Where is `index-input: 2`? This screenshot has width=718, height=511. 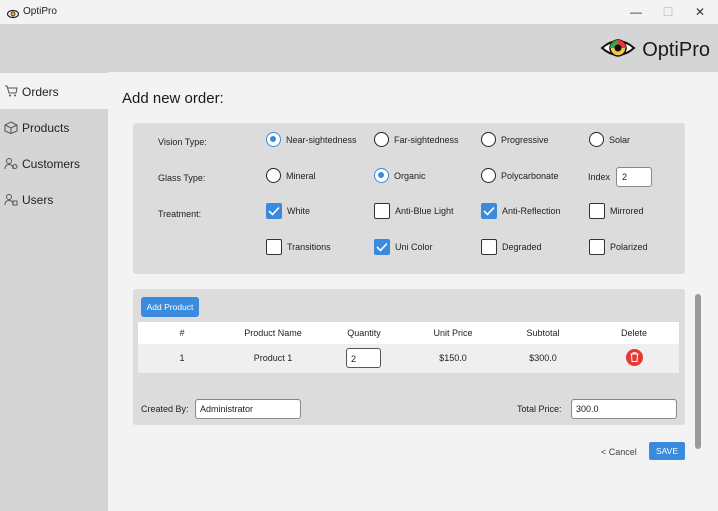 index-input: 2 is located at coordinates (634, 177).